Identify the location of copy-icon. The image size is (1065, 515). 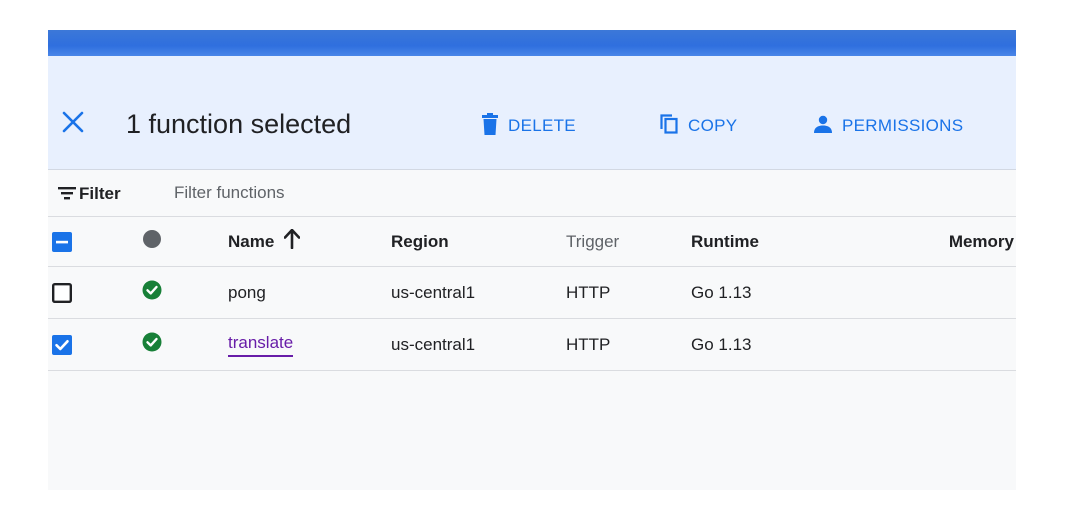
(674, 126).